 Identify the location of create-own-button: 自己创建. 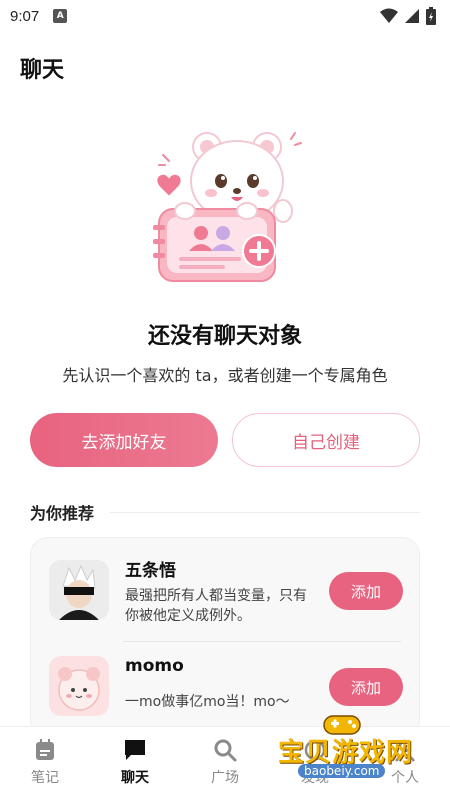
(326, 440).